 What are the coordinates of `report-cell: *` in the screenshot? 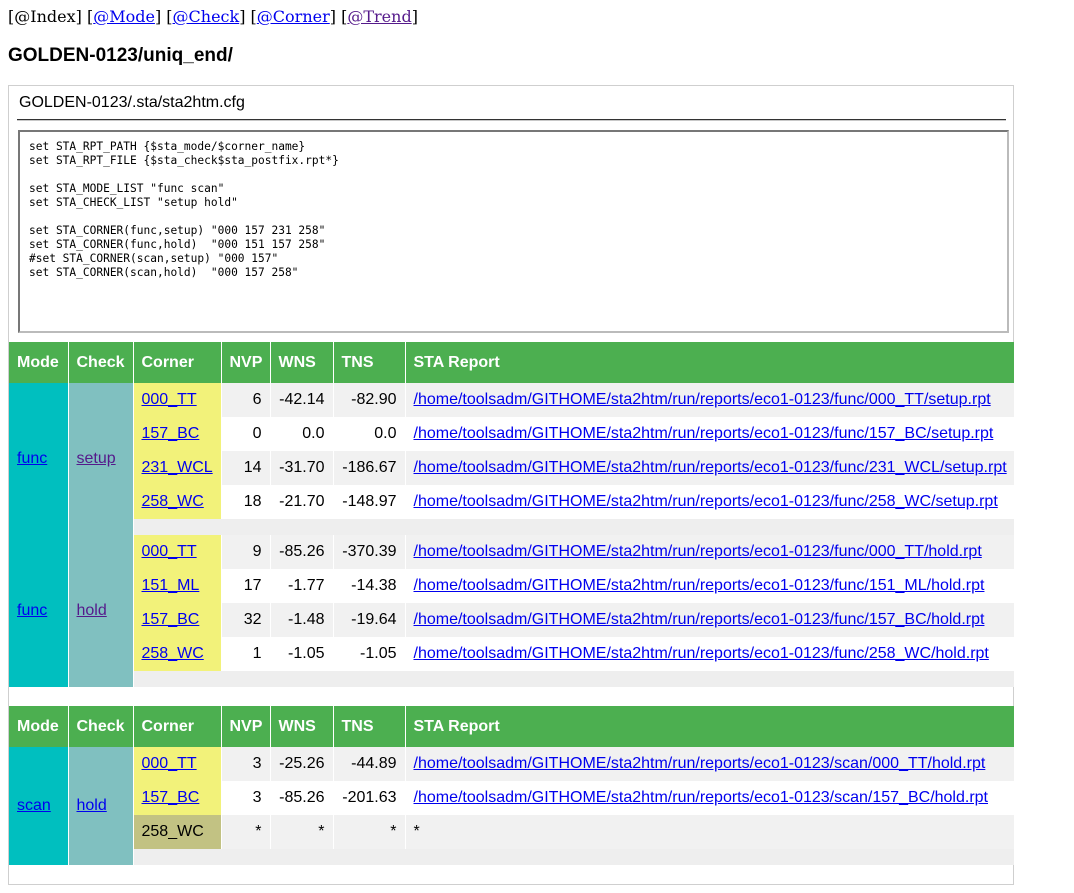 It's located at (710, 832).